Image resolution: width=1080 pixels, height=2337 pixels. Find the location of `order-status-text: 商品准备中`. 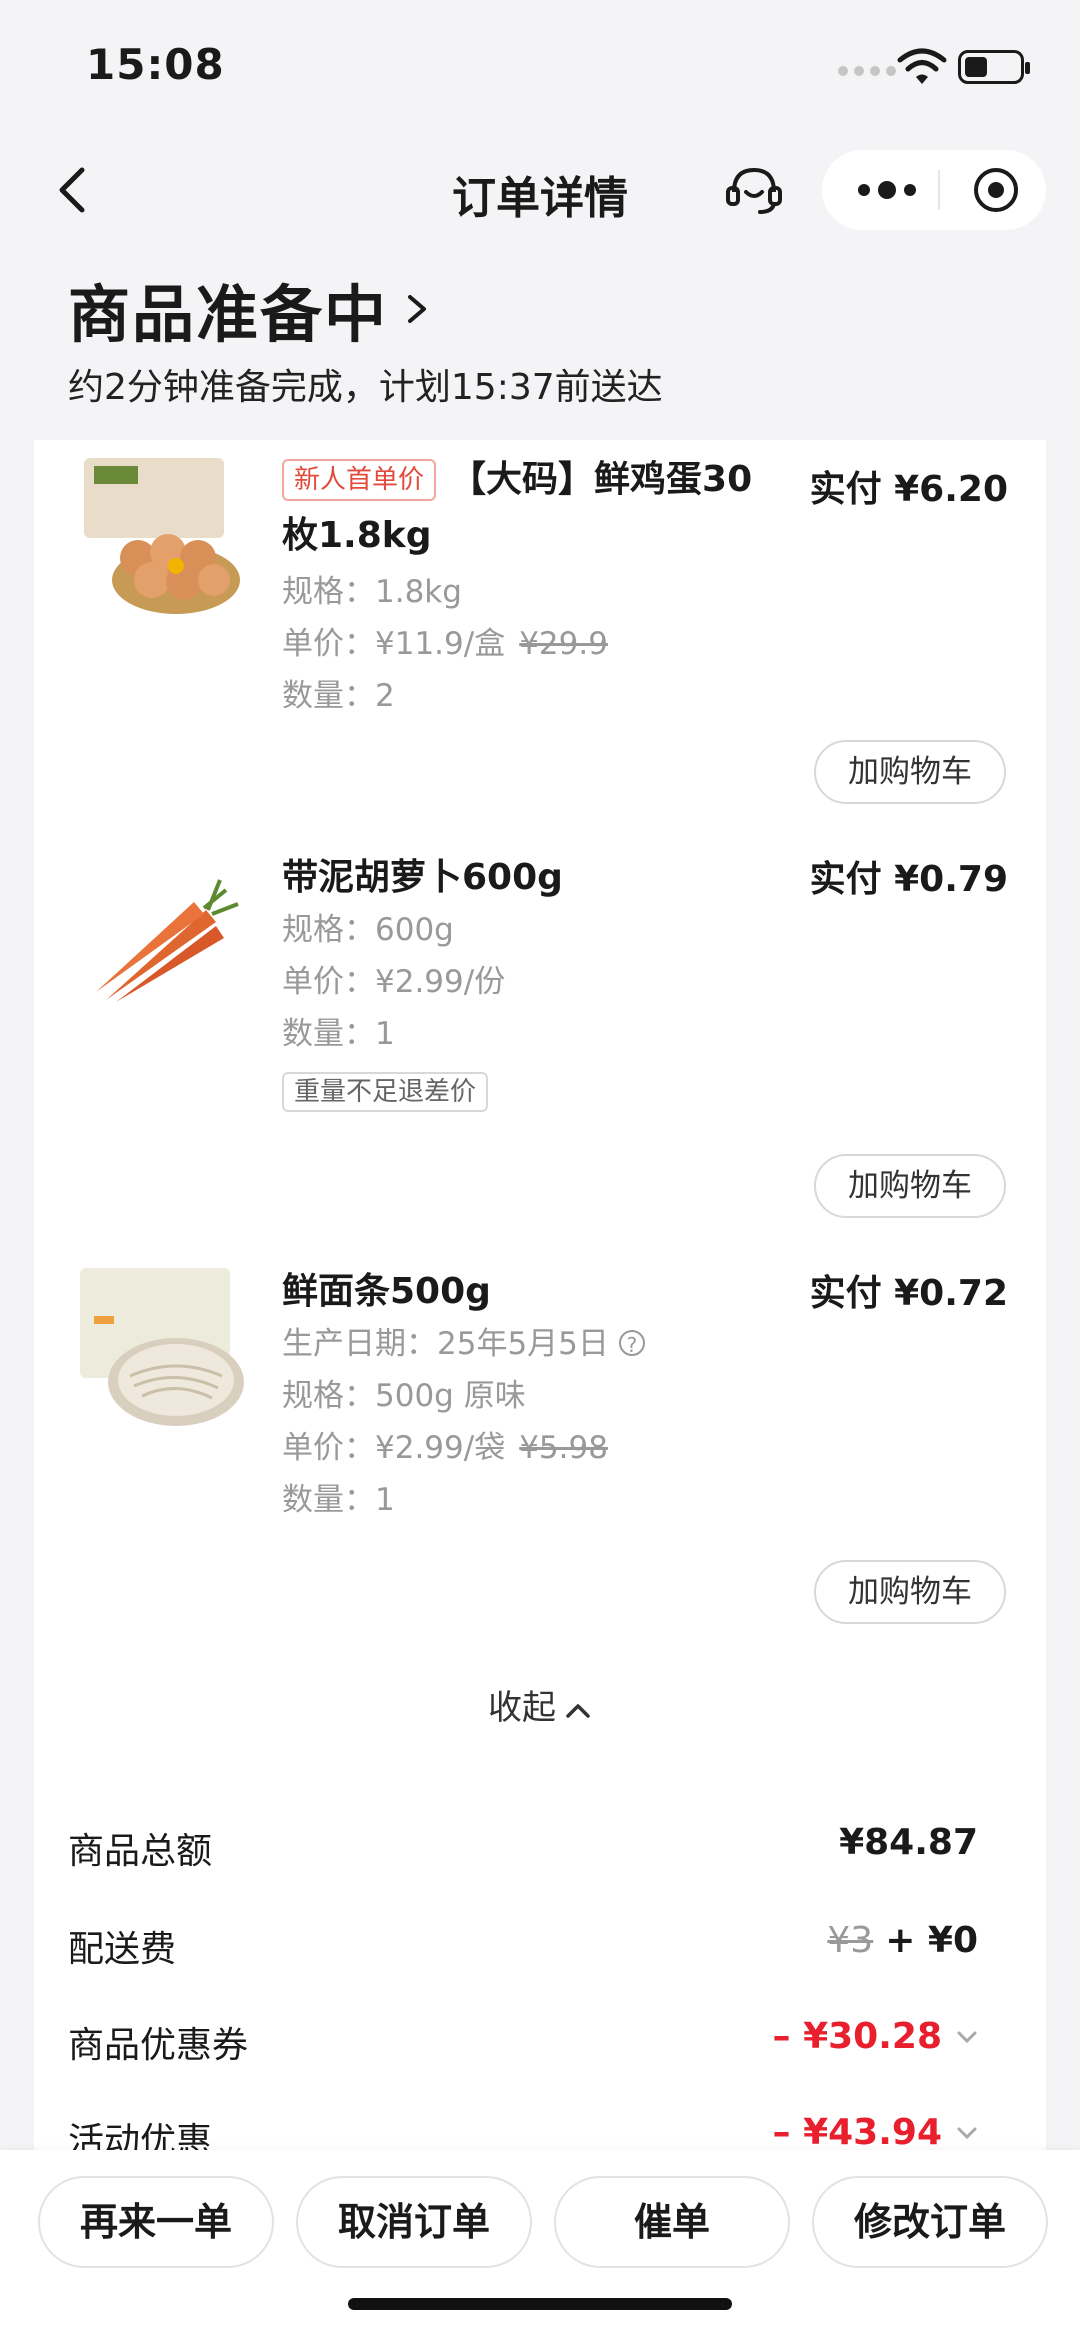

order-status-text: 商品准备中 is located at coordinates (228, 314).